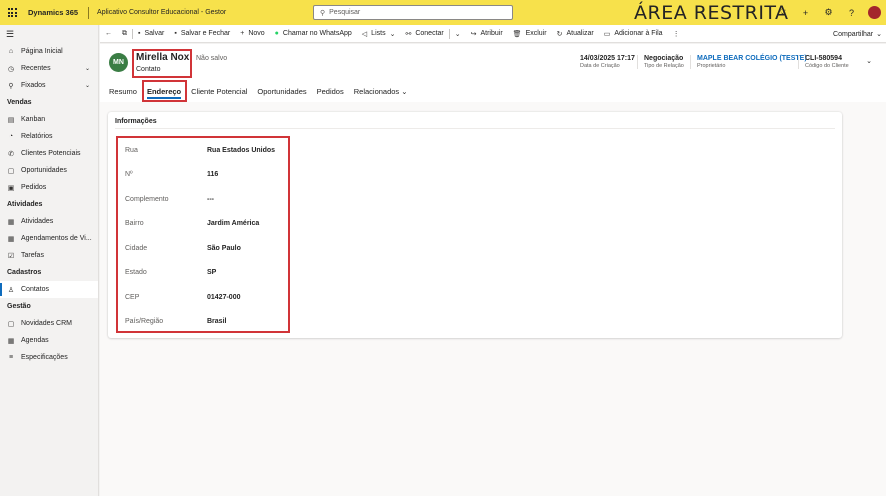  I want to click on header-field-value: CLI-580594, so click(823, 58).